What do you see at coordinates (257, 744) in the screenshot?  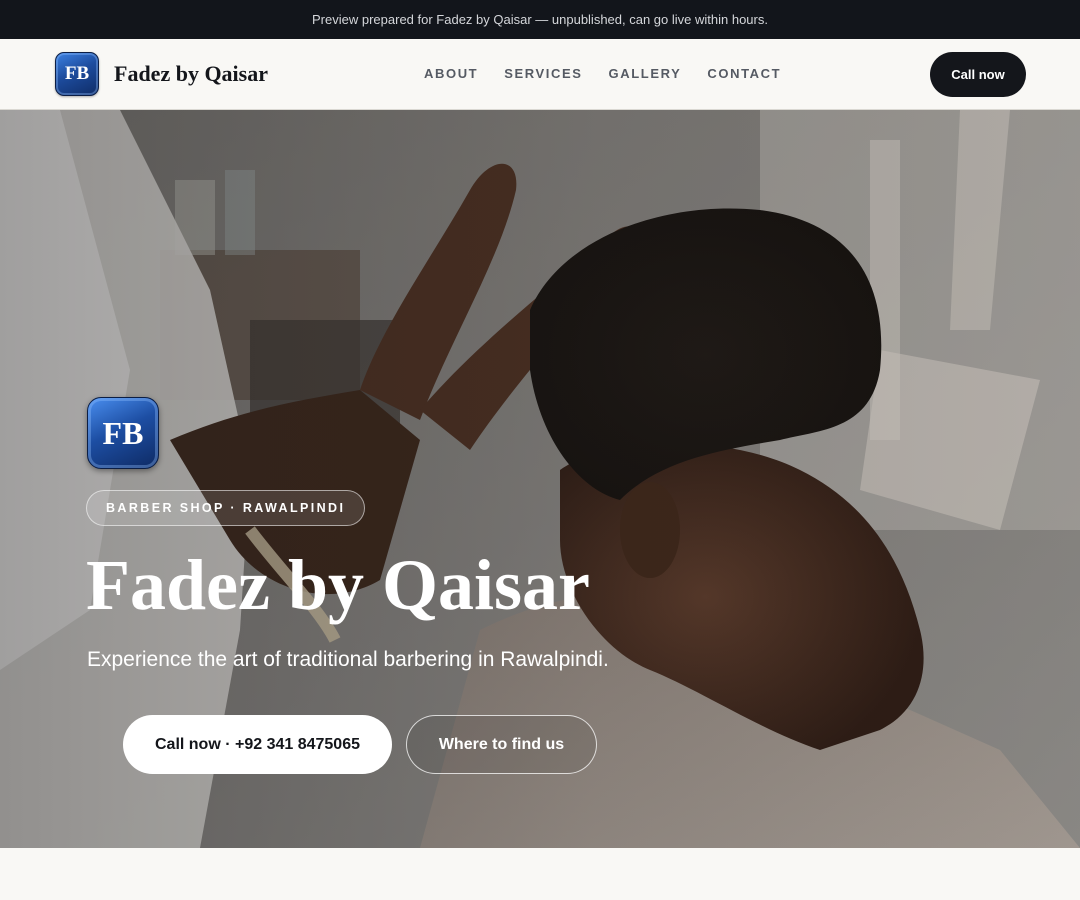 I see `hero-call-button: Call now · +92 341 8475065` at bounding box center [257, 744].